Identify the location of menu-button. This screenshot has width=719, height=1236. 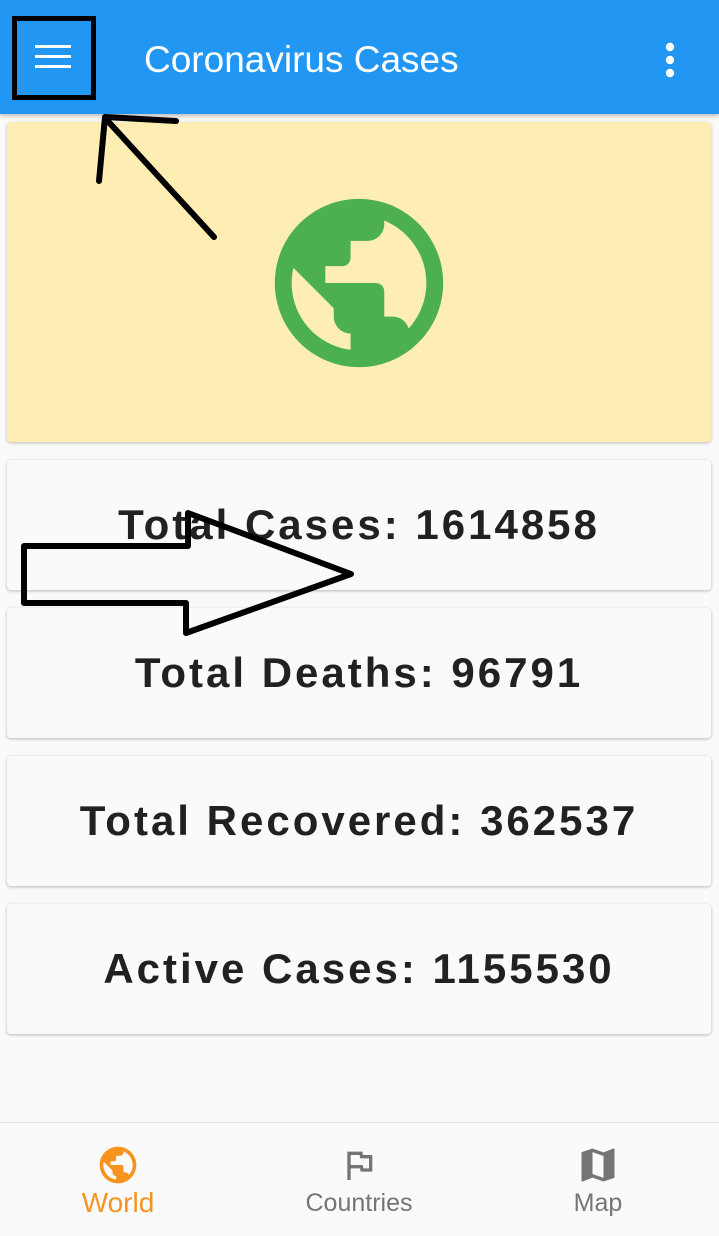
(54, 58).